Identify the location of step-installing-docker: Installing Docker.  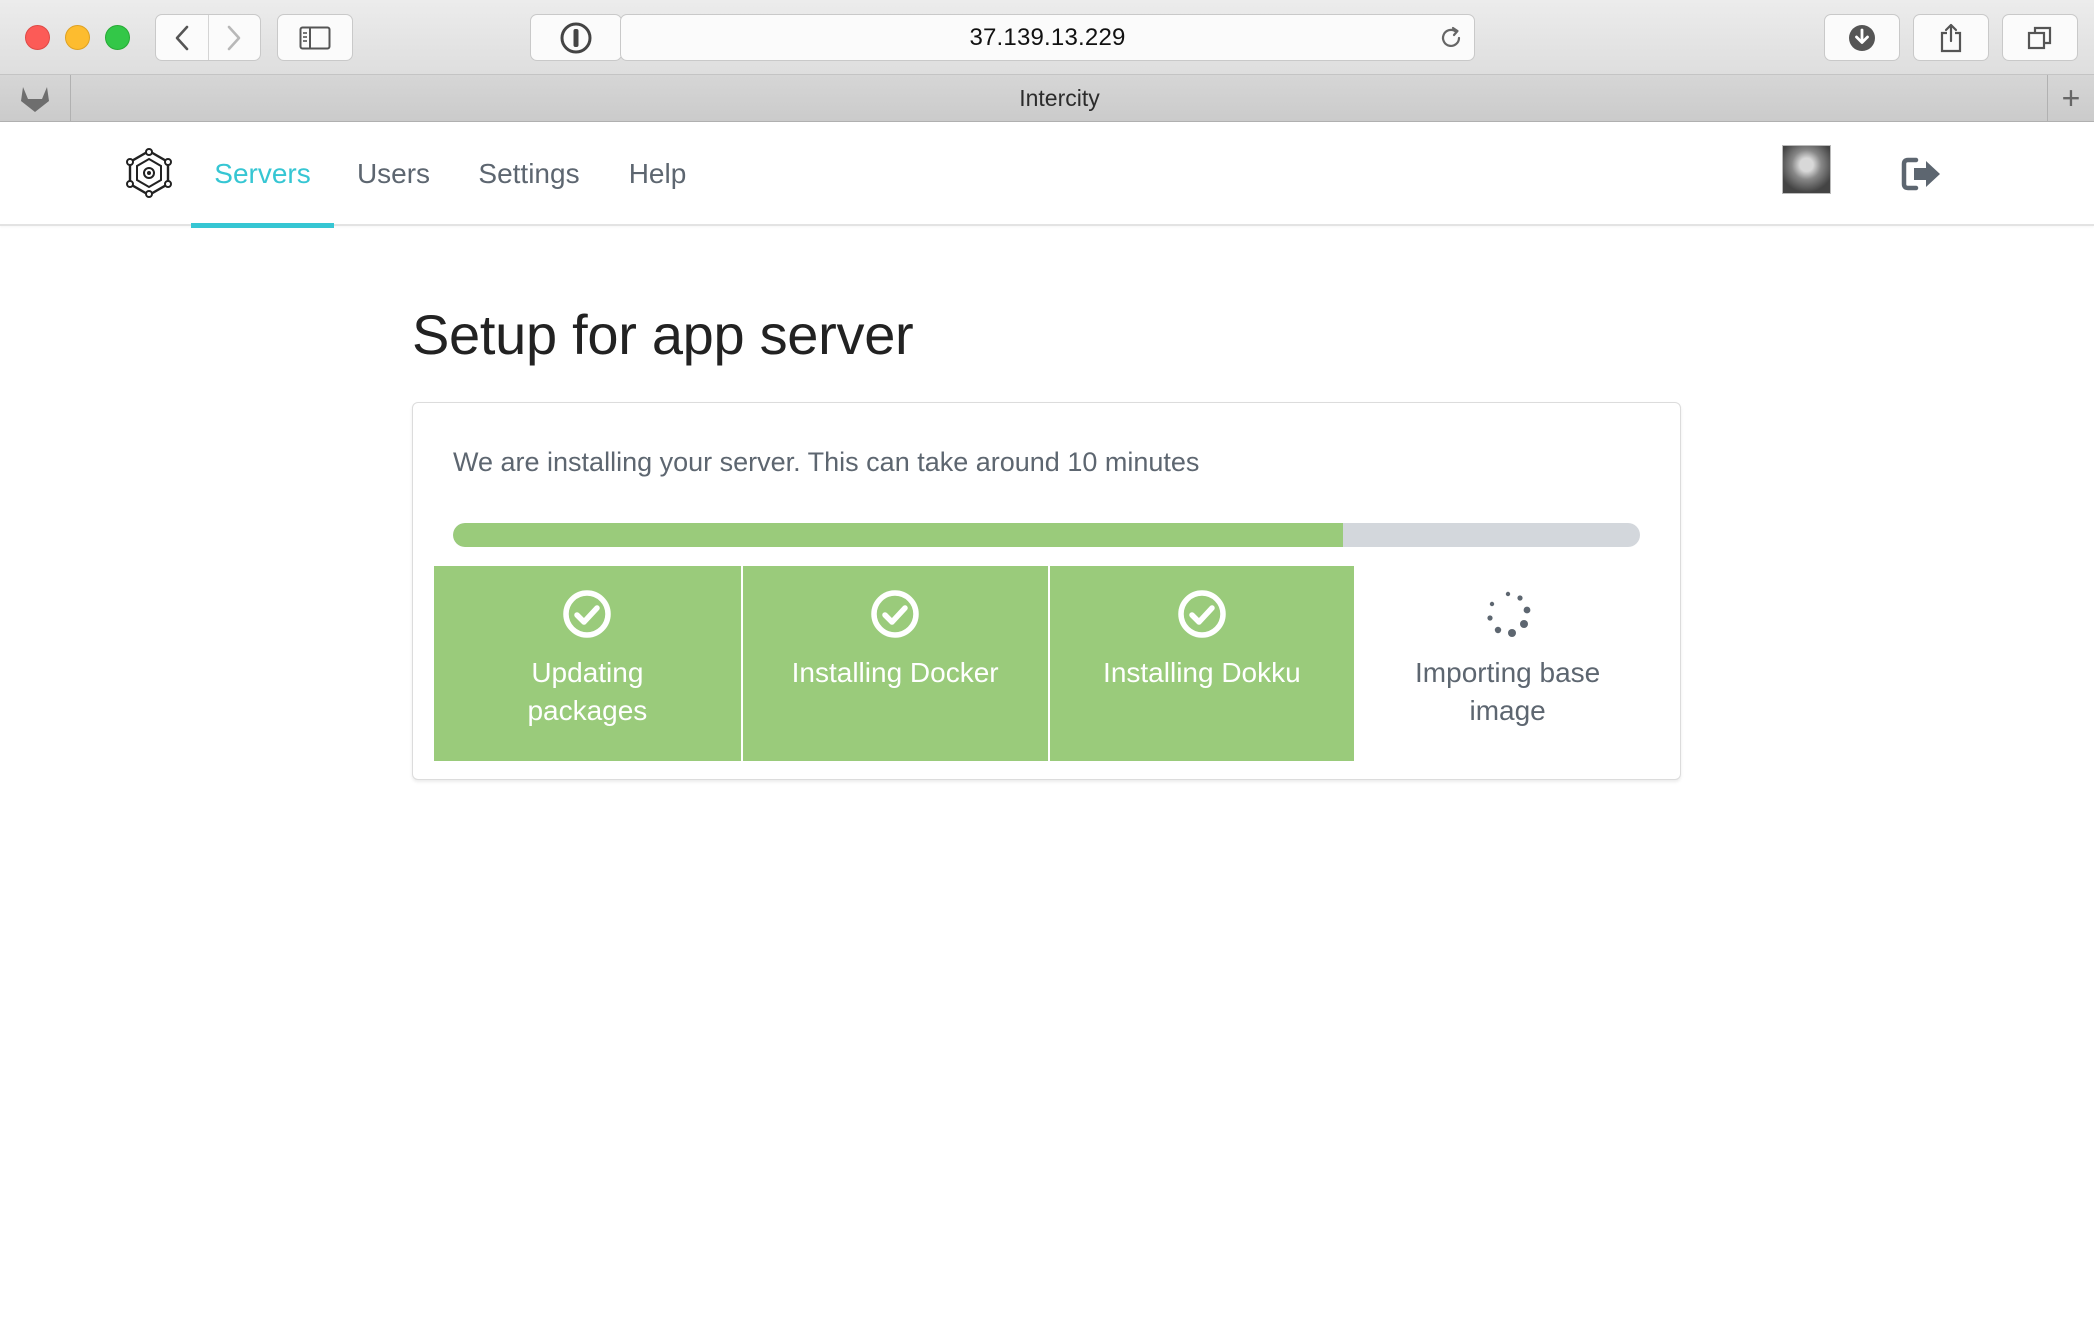
(894, 663).